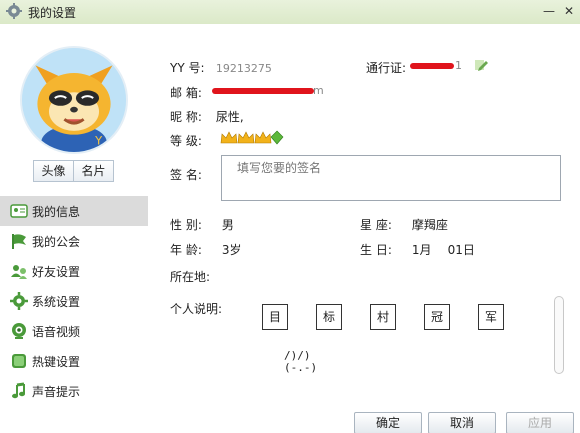 The width and height of the screenshot is (580, 433). I want to click on nav-item-friend-settings: 好友设置, so click(74, 271).